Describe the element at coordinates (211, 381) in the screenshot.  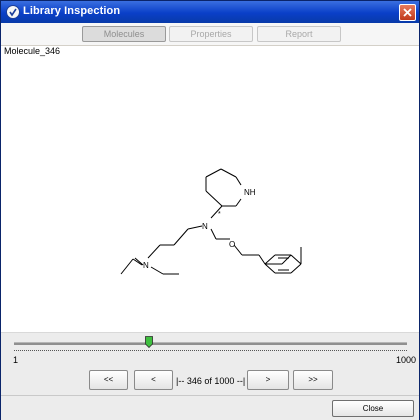
I see `record-counter: |-- 346 of 1000 --|` at that location.